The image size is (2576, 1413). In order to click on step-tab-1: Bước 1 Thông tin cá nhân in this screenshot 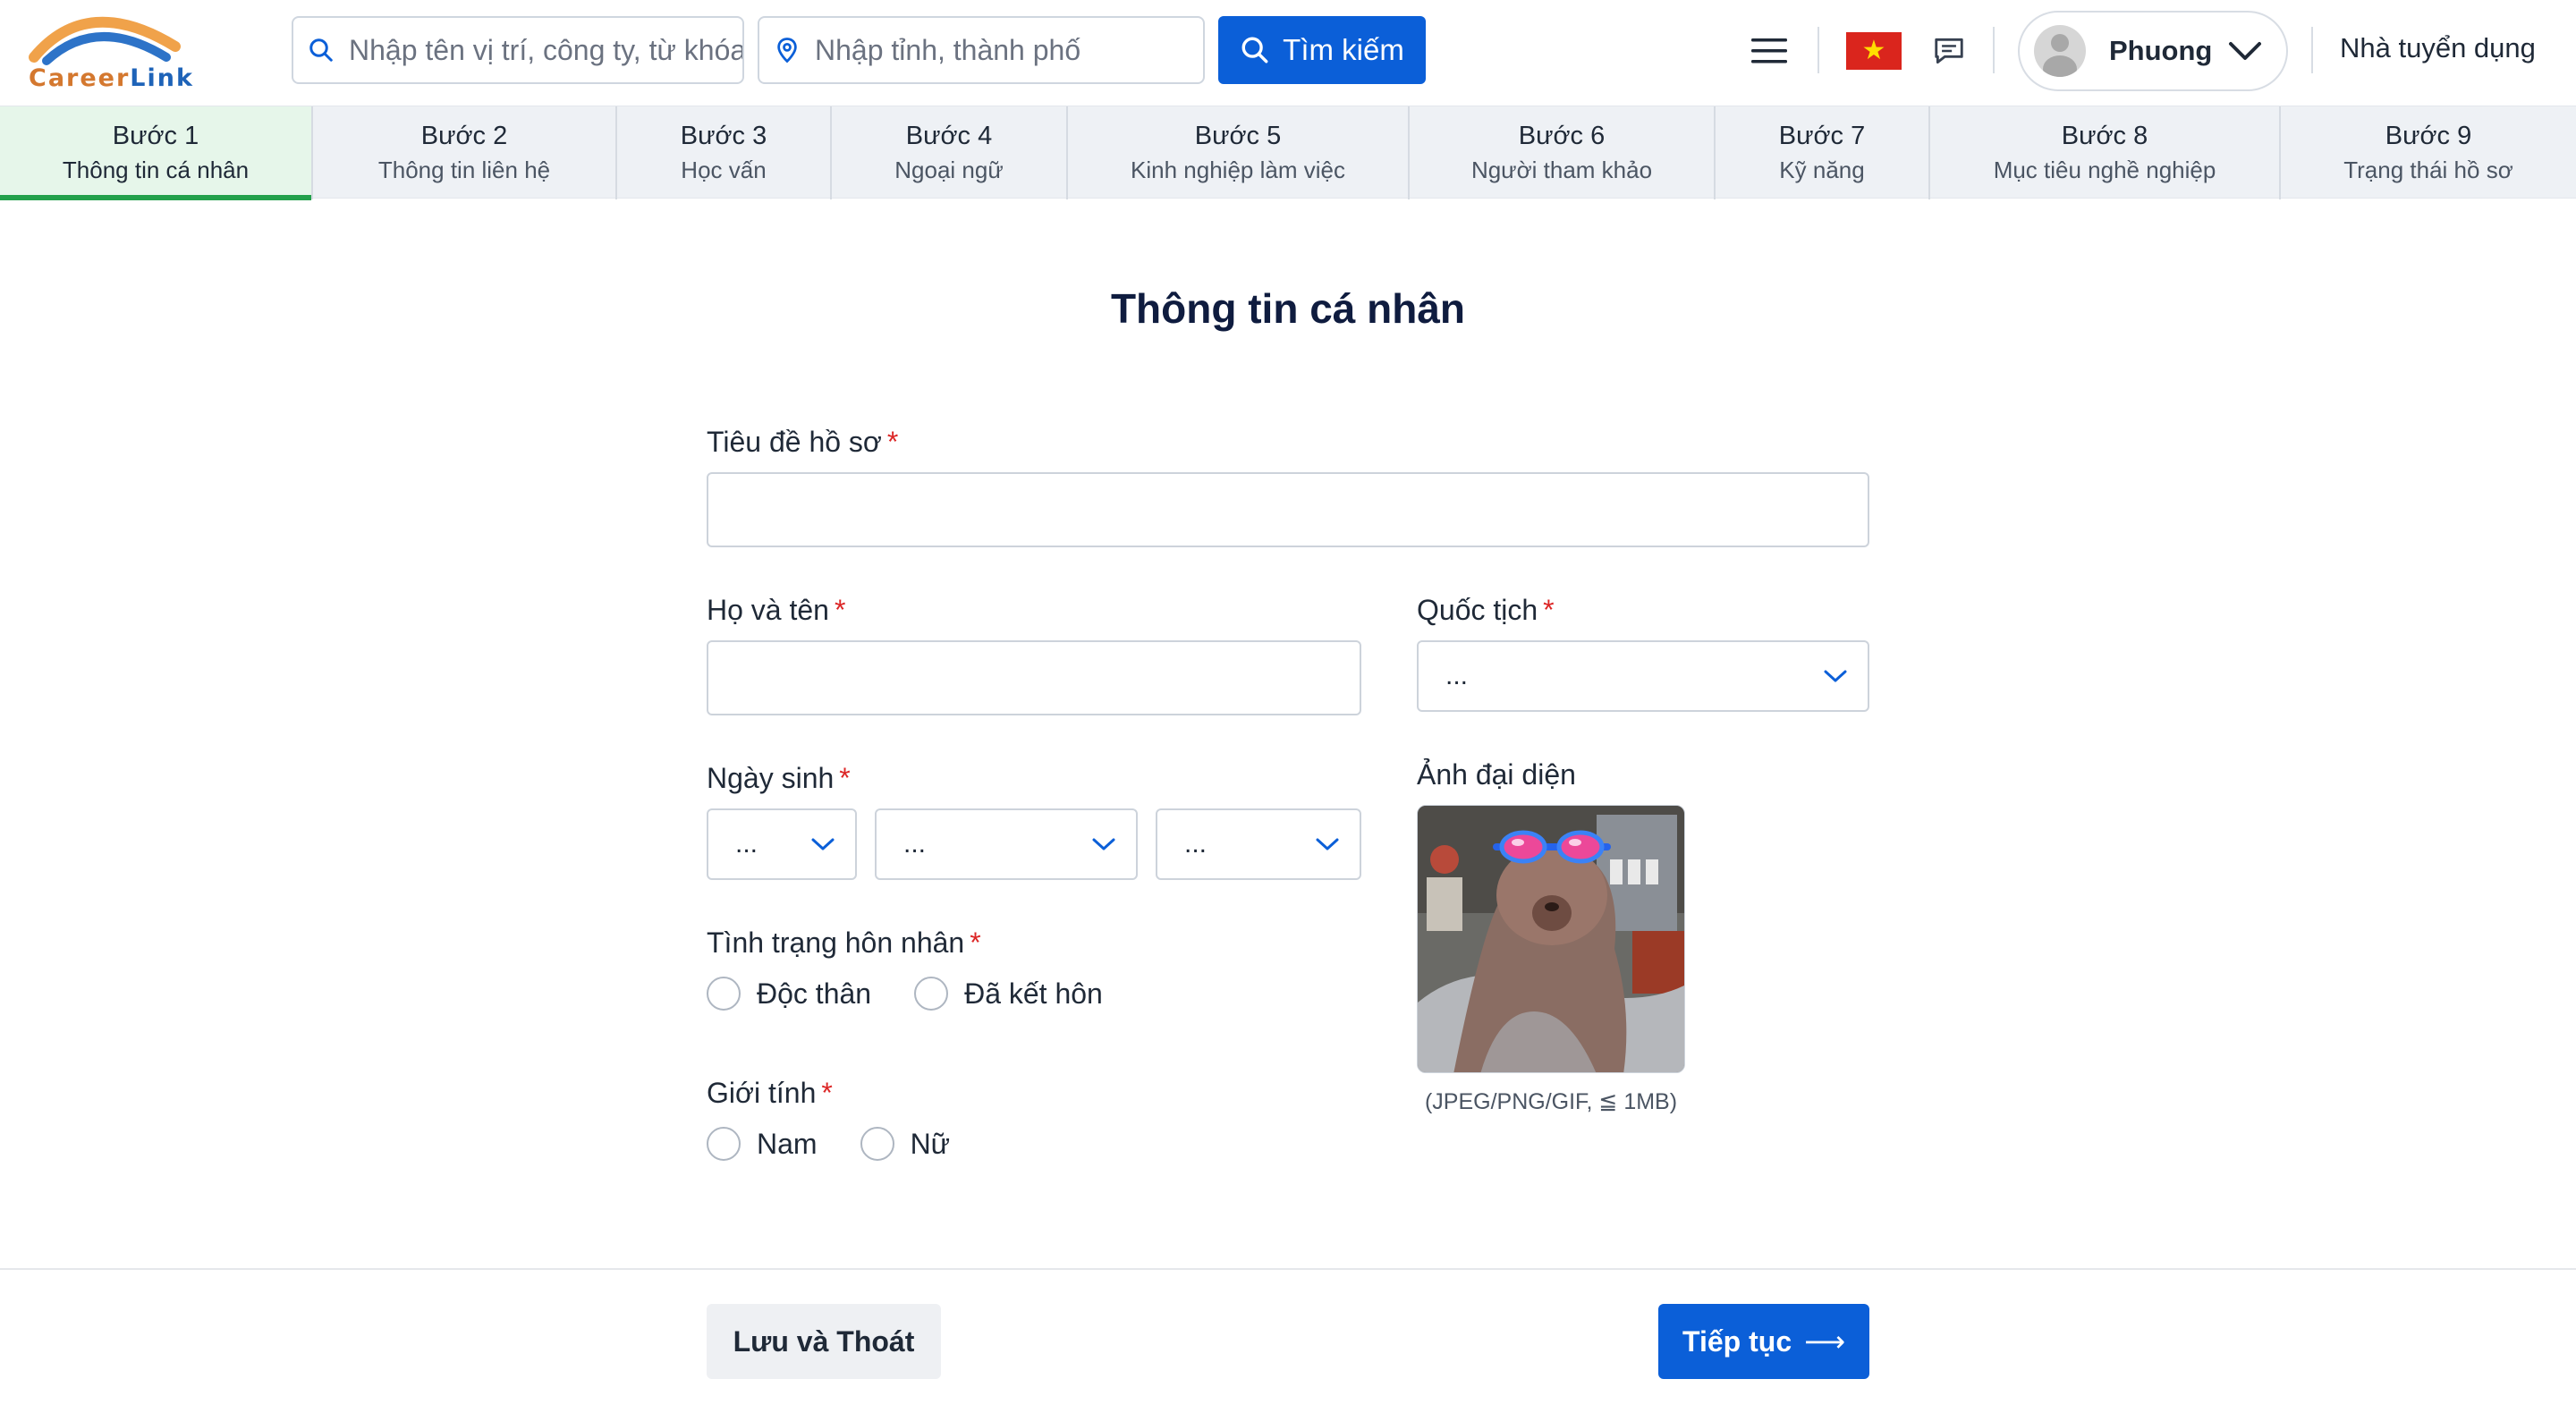, I will do `click(156, 153)`.